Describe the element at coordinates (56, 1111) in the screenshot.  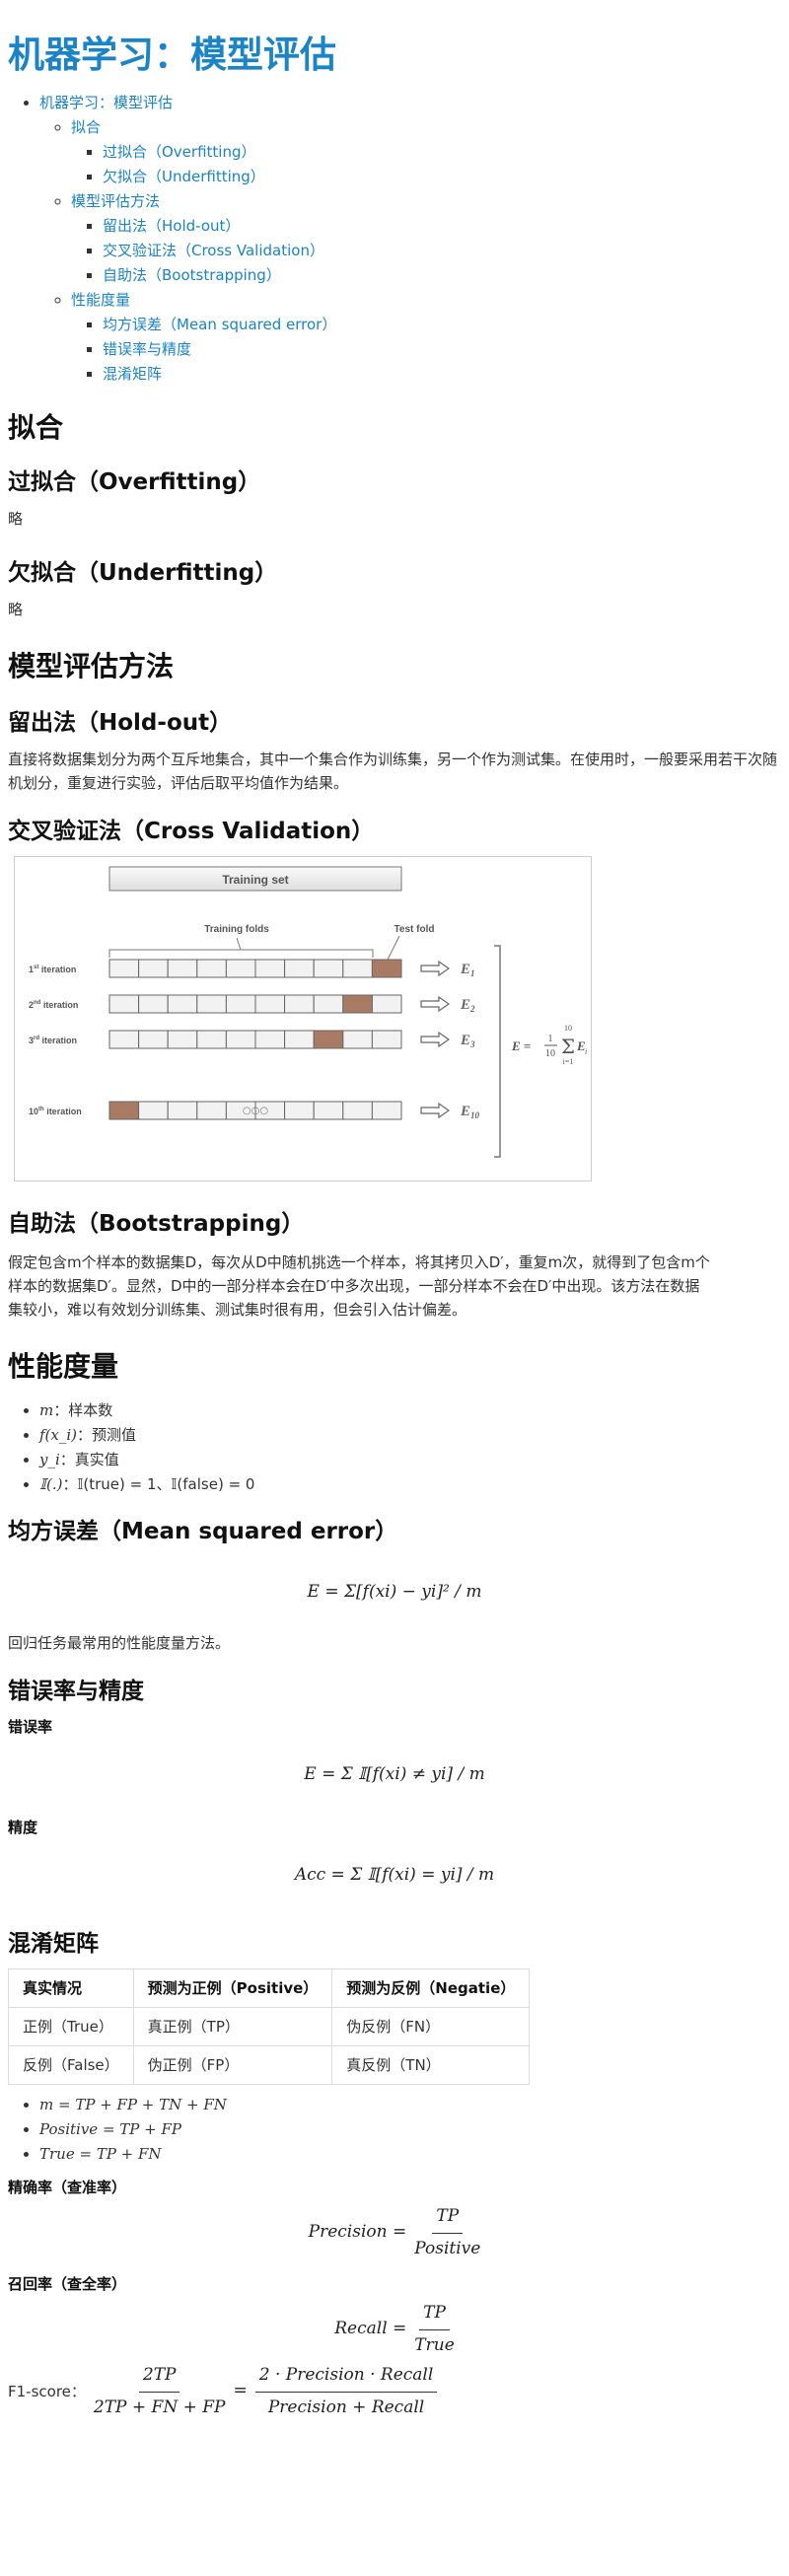
I see `iteration-label: 10th iteration` at that location.